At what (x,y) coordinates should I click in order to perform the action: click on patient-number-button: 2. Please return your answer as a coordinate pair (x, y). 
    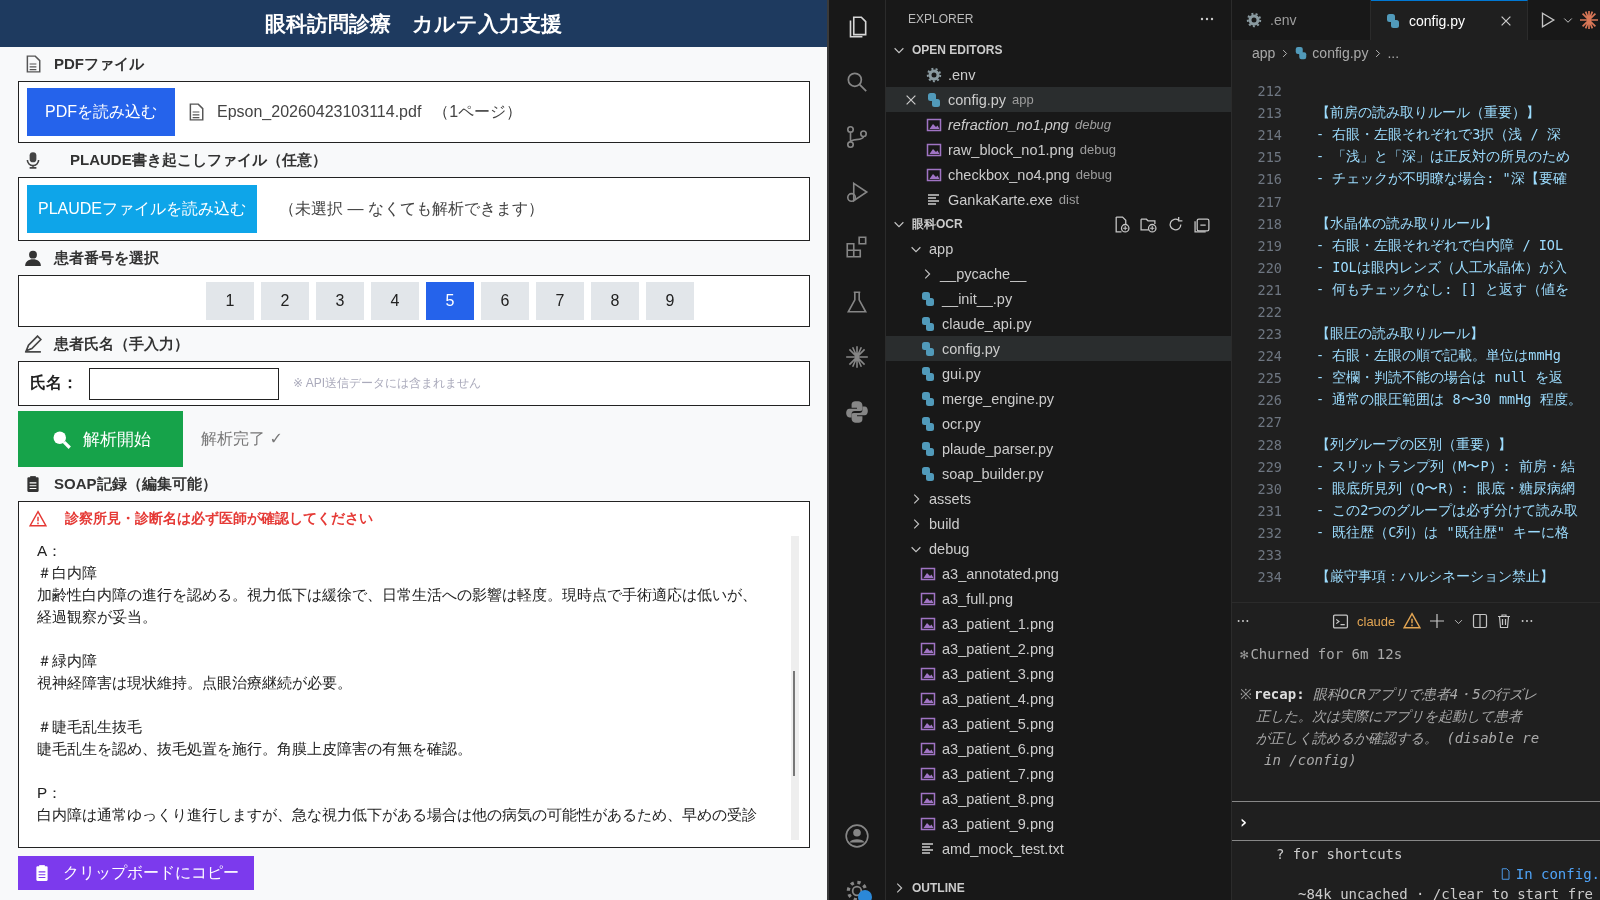
    Looking at the image, I should click on (285, 301).